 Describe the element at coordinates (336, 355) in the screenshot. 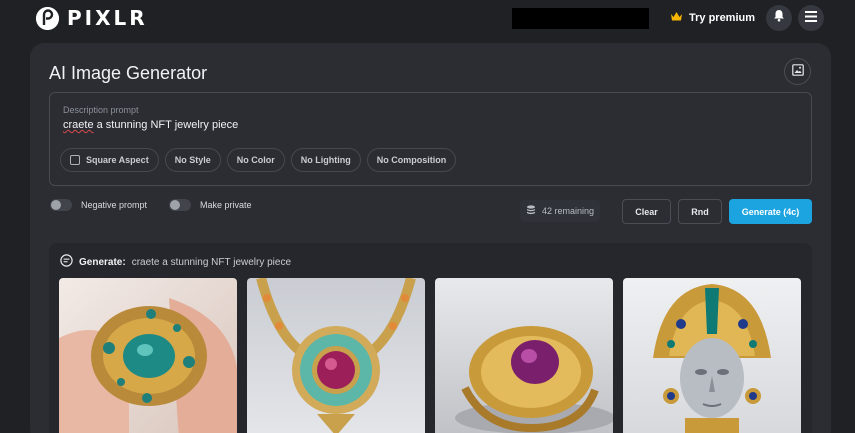

I see `generated-image-necklace` at that location.